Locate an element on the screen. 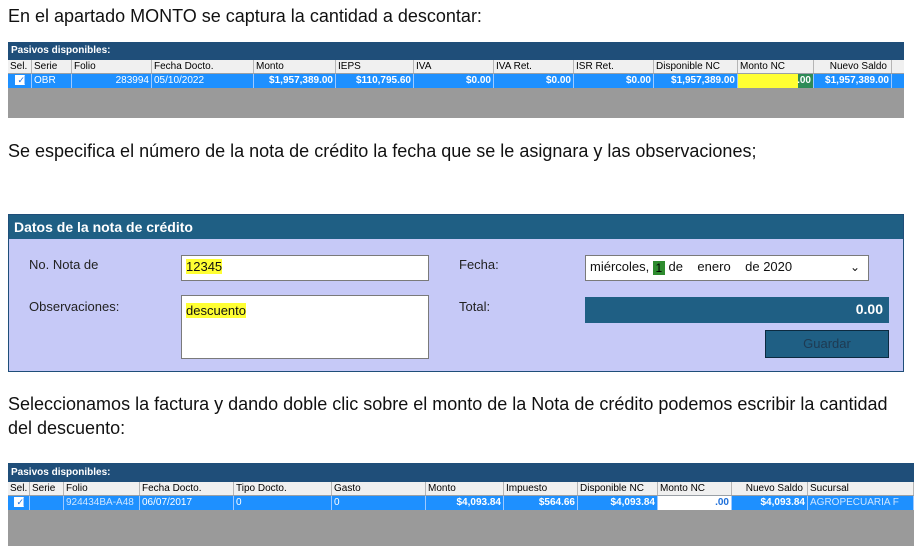 The width and height of the screenshot is (914, 546). observaciones-value: descuento is located at coordinates (216, 310).